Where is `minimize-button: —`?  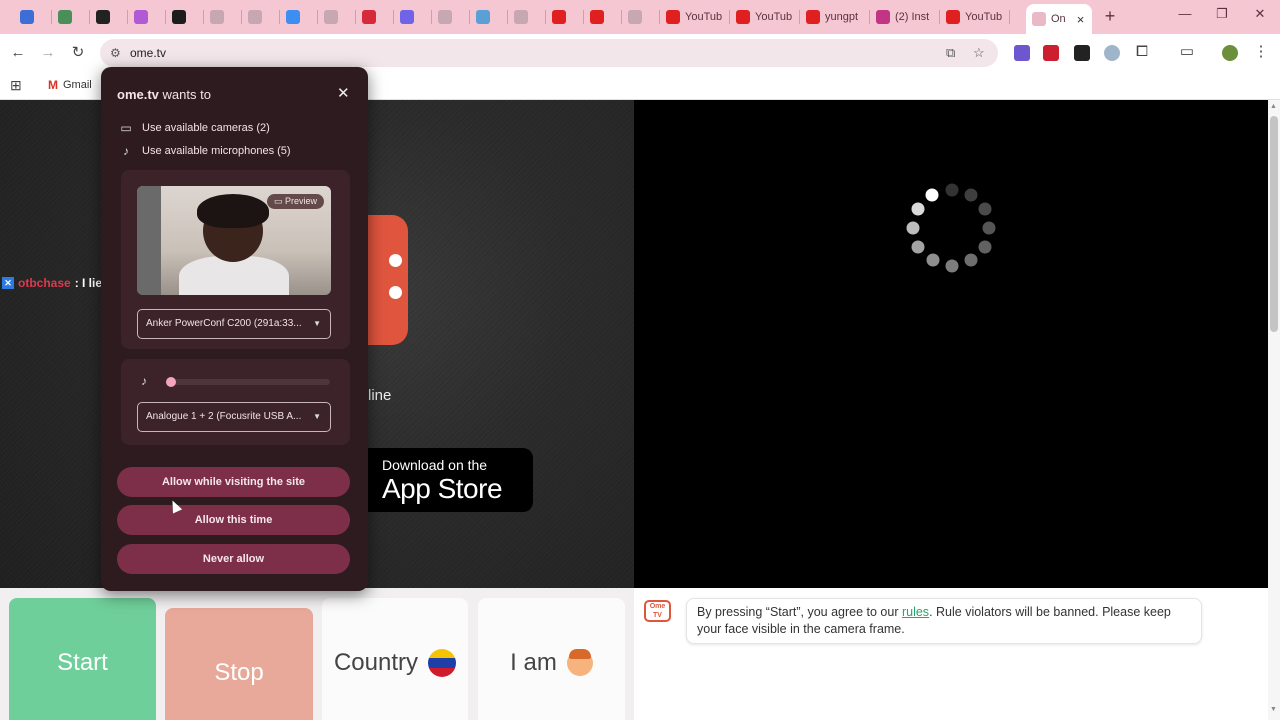
minimize-button: — is located at coordinates (1185, 13).